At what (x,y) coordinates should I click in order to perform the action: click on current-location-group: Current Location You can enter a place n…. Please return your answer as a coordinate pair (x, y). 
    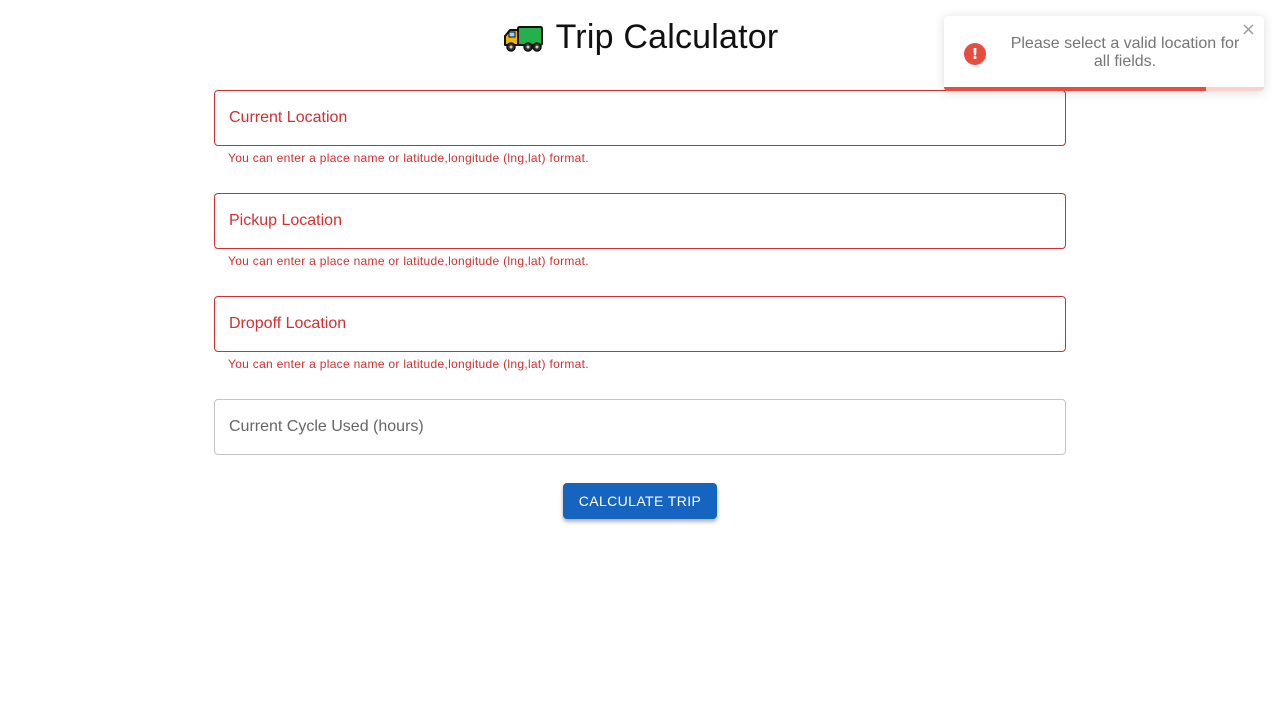
    Looking at the image, I should click on (640, 127).